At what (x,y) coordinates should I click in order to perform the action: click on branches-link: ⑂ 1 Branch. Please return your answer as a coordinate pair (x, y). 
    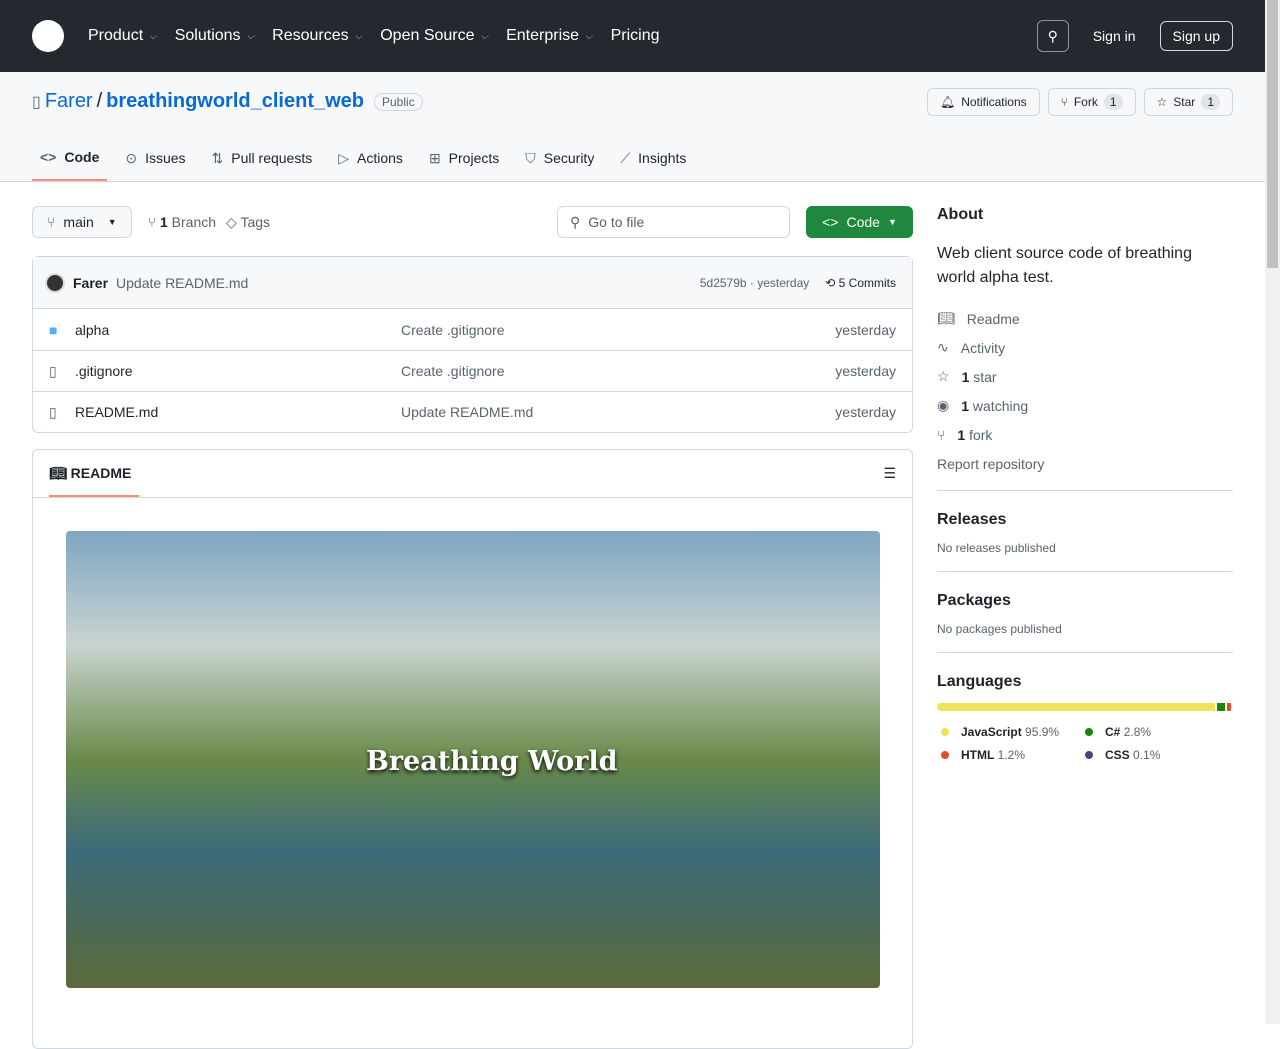
    Looking at the image, I should click on (182, 222).